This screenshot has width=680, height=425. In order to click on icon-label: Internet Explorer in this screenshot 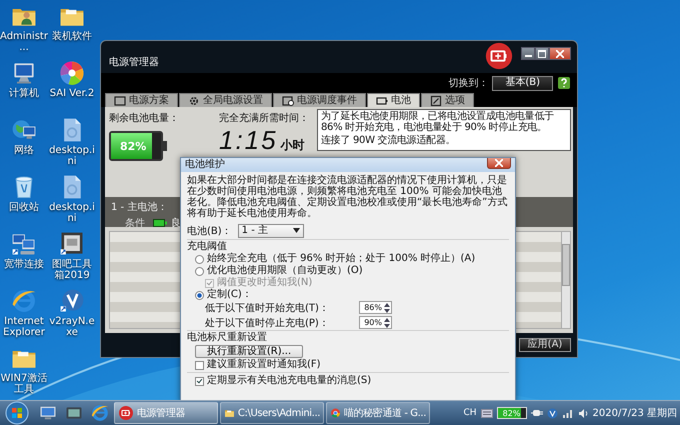, I will do `click(24, 327)`.